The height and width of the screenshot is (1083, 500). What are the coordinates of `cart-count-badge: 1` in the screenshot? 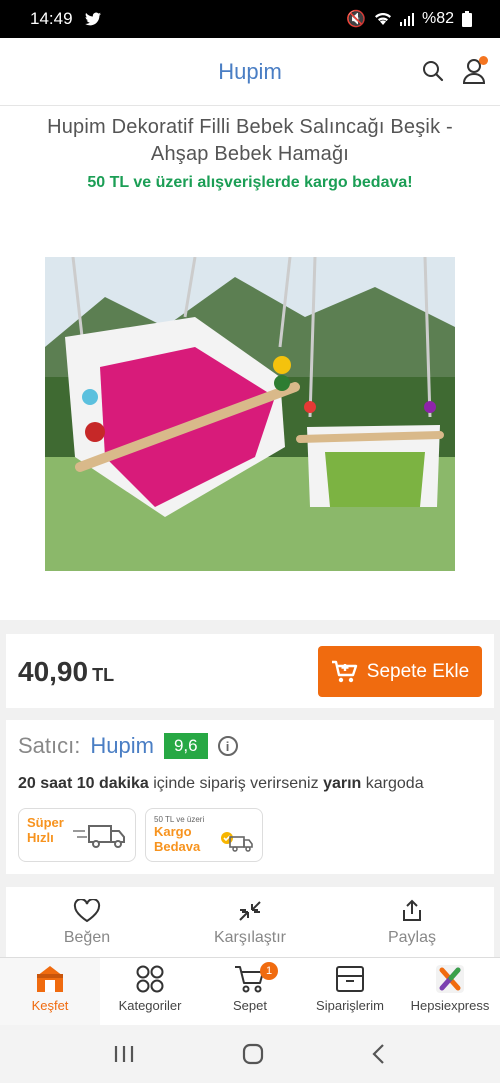 It's located at (269, 971).